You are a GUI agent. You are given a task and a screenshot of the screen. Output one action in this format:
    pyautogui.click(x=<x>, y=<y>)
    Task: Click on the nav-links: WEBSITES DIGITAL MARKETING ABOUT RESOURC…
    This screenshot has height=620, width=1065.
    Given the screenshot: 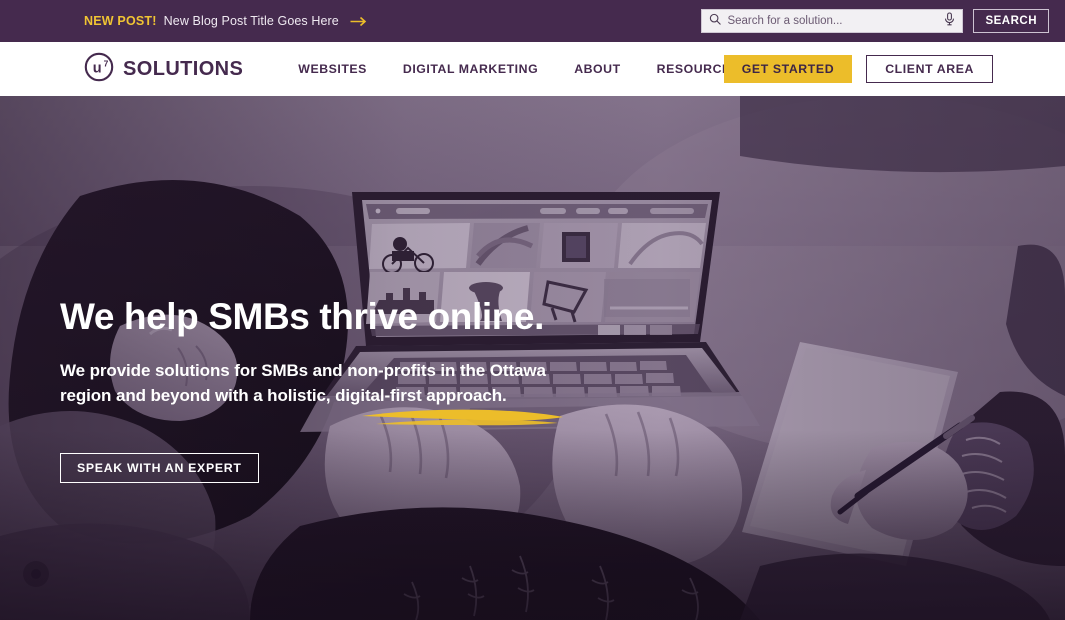 What is the action you would take?
    pyautogui.click(x=518, y=69)
    